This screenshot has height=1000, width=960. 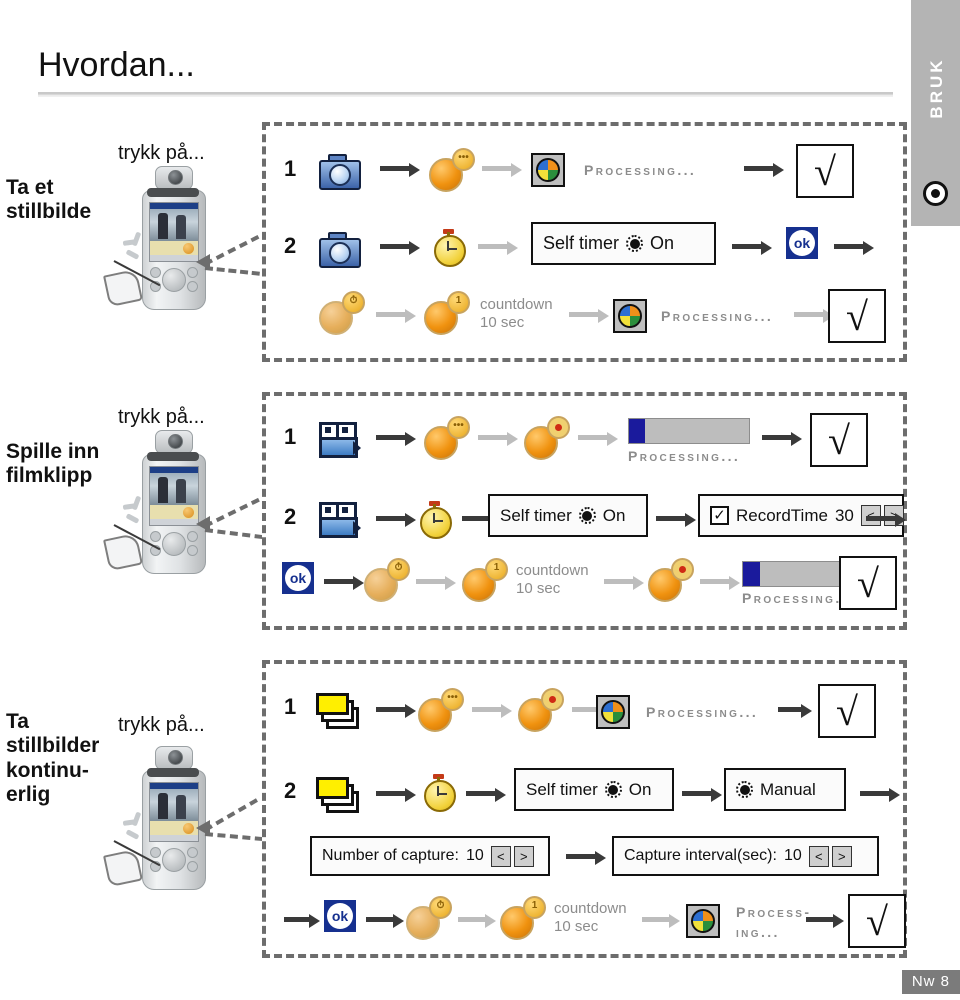 I want to click on section-label-still-photo: Ta et stillbilde, so click(x=48, y=200).